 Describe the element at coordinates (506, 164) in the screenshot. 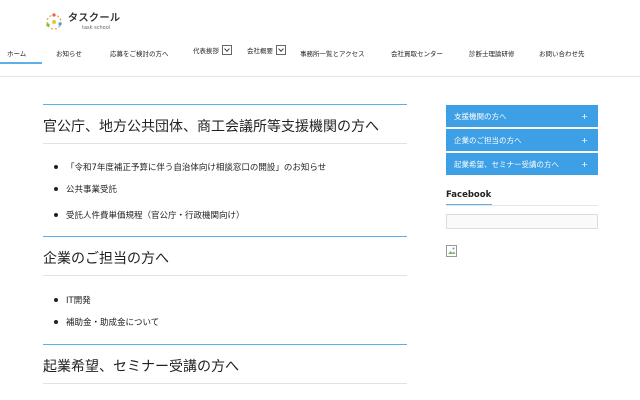

I see `sidebar-item-label: 起業希望、セミナー受講の方へ` at that location.